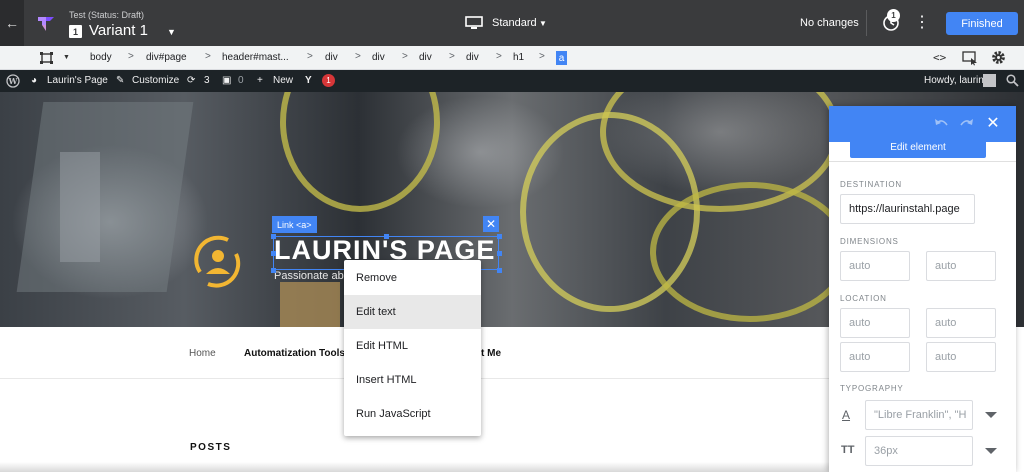 The image size is (1024, 472). What do you see at coordinates (961, 357) in the screenshot?
I see `location-left-input: auto` at bounding box center [961, 357].